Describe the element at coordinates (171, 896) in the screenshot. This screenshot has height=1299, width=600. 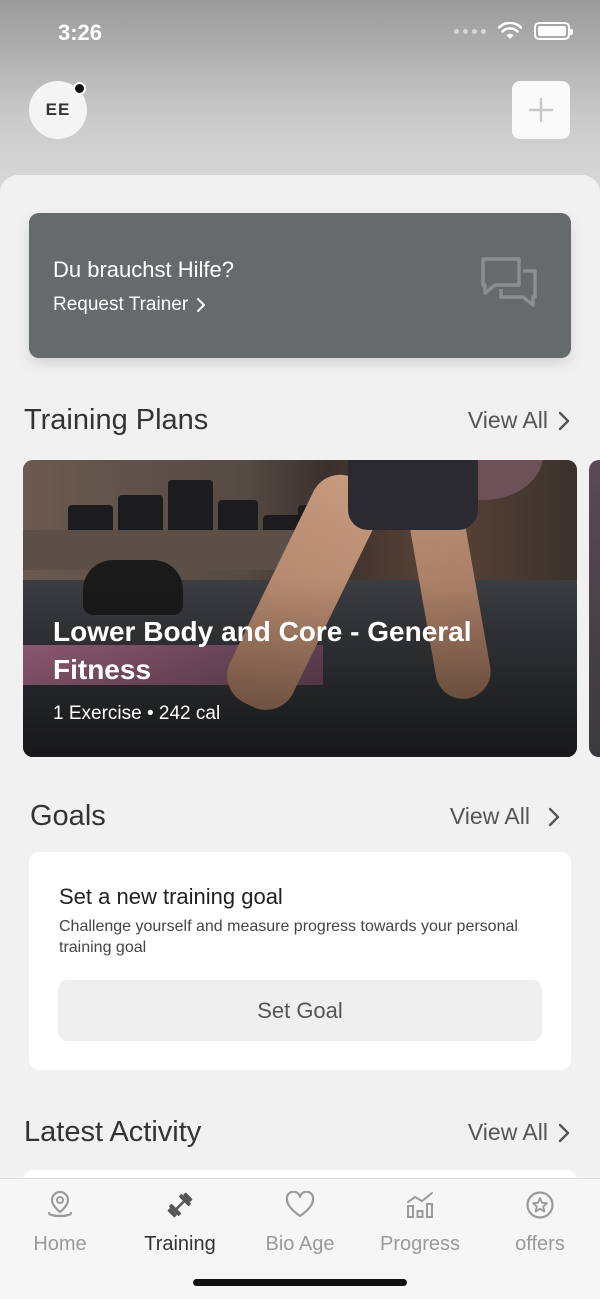
I see `goal-card-title: Set a new training goal` at that location.